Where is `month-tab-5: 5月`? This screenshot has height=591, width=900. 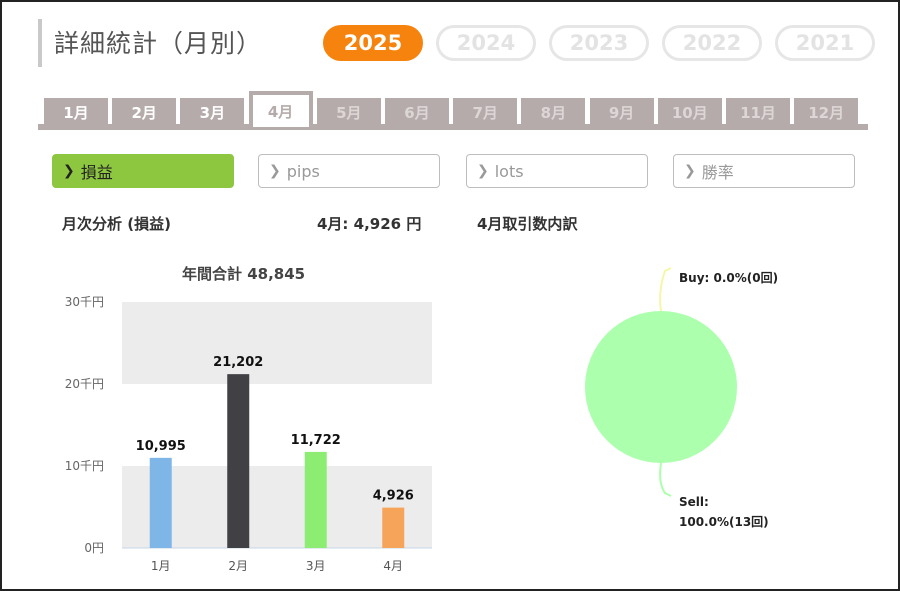
month-tab-5: 5月 is located at coordinates (348, 112).